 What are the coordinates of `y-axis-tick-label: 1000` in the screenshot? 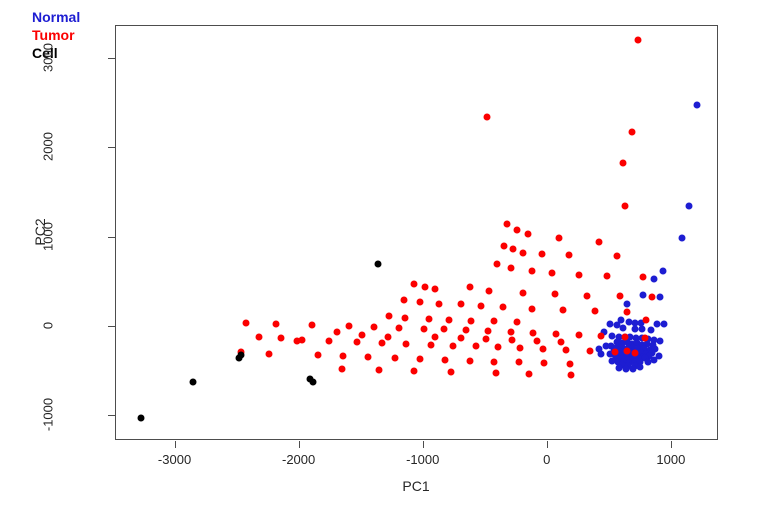 It's located at (48, 236).